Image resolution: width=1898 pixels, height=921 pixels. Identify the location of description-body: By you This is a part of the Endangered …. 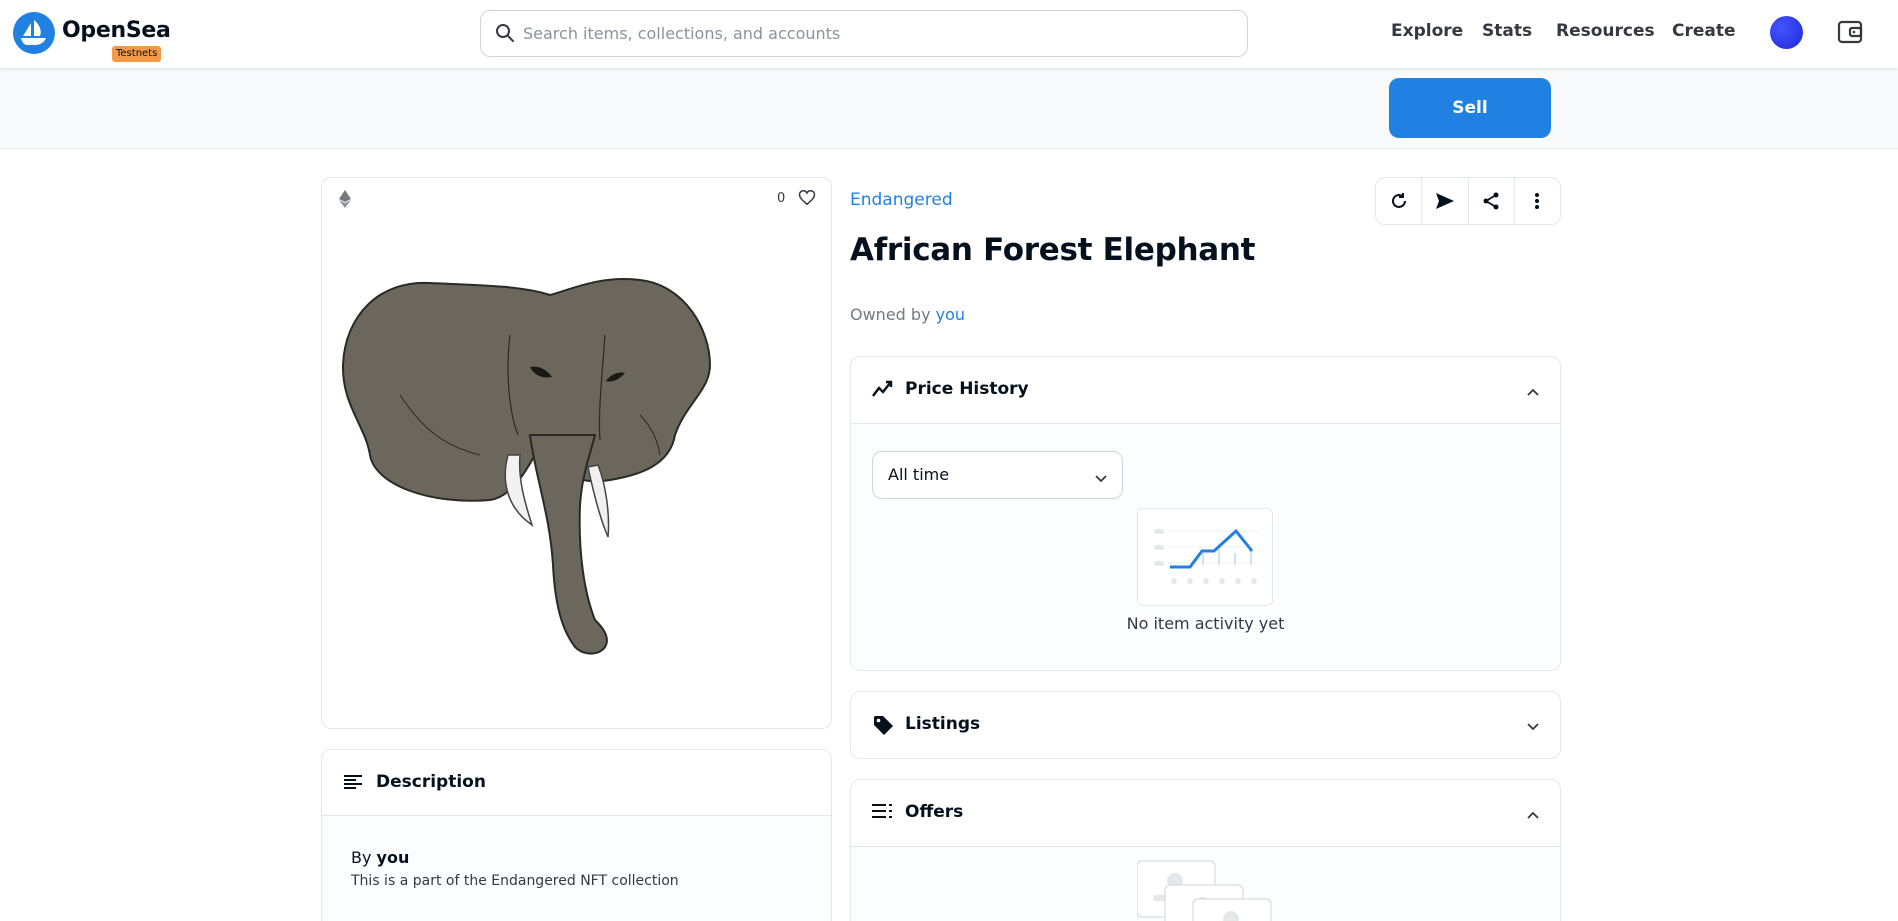
(576, 868).